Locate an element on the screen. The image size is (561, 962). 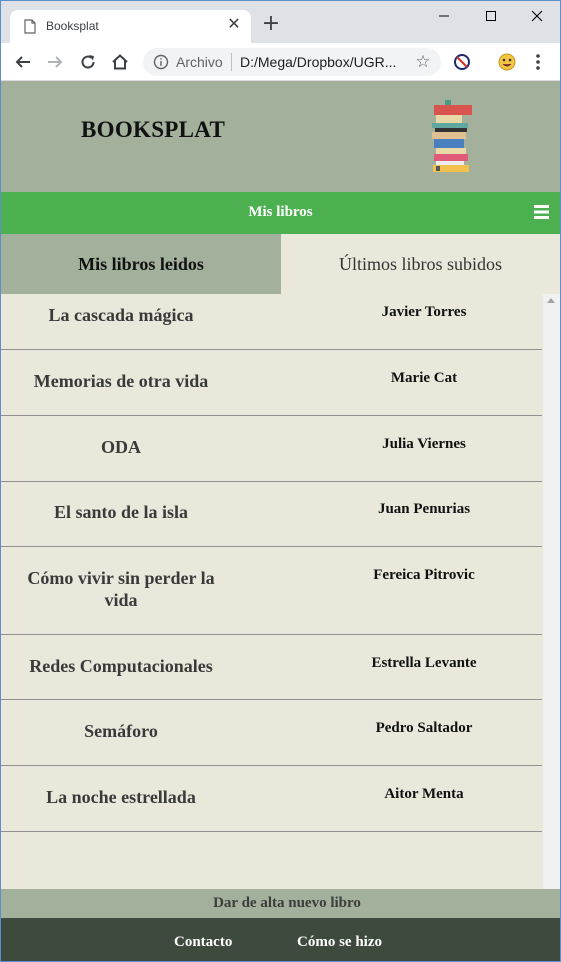
info-icon is located at coordinates (161, 62).